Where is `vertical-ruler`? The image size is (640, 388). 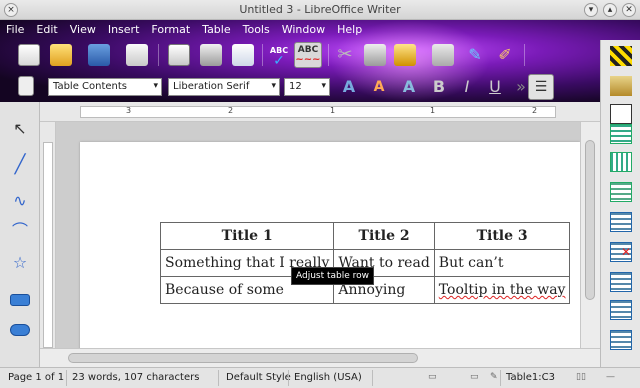
vertical-ruler is located at coordinates (48, 235).